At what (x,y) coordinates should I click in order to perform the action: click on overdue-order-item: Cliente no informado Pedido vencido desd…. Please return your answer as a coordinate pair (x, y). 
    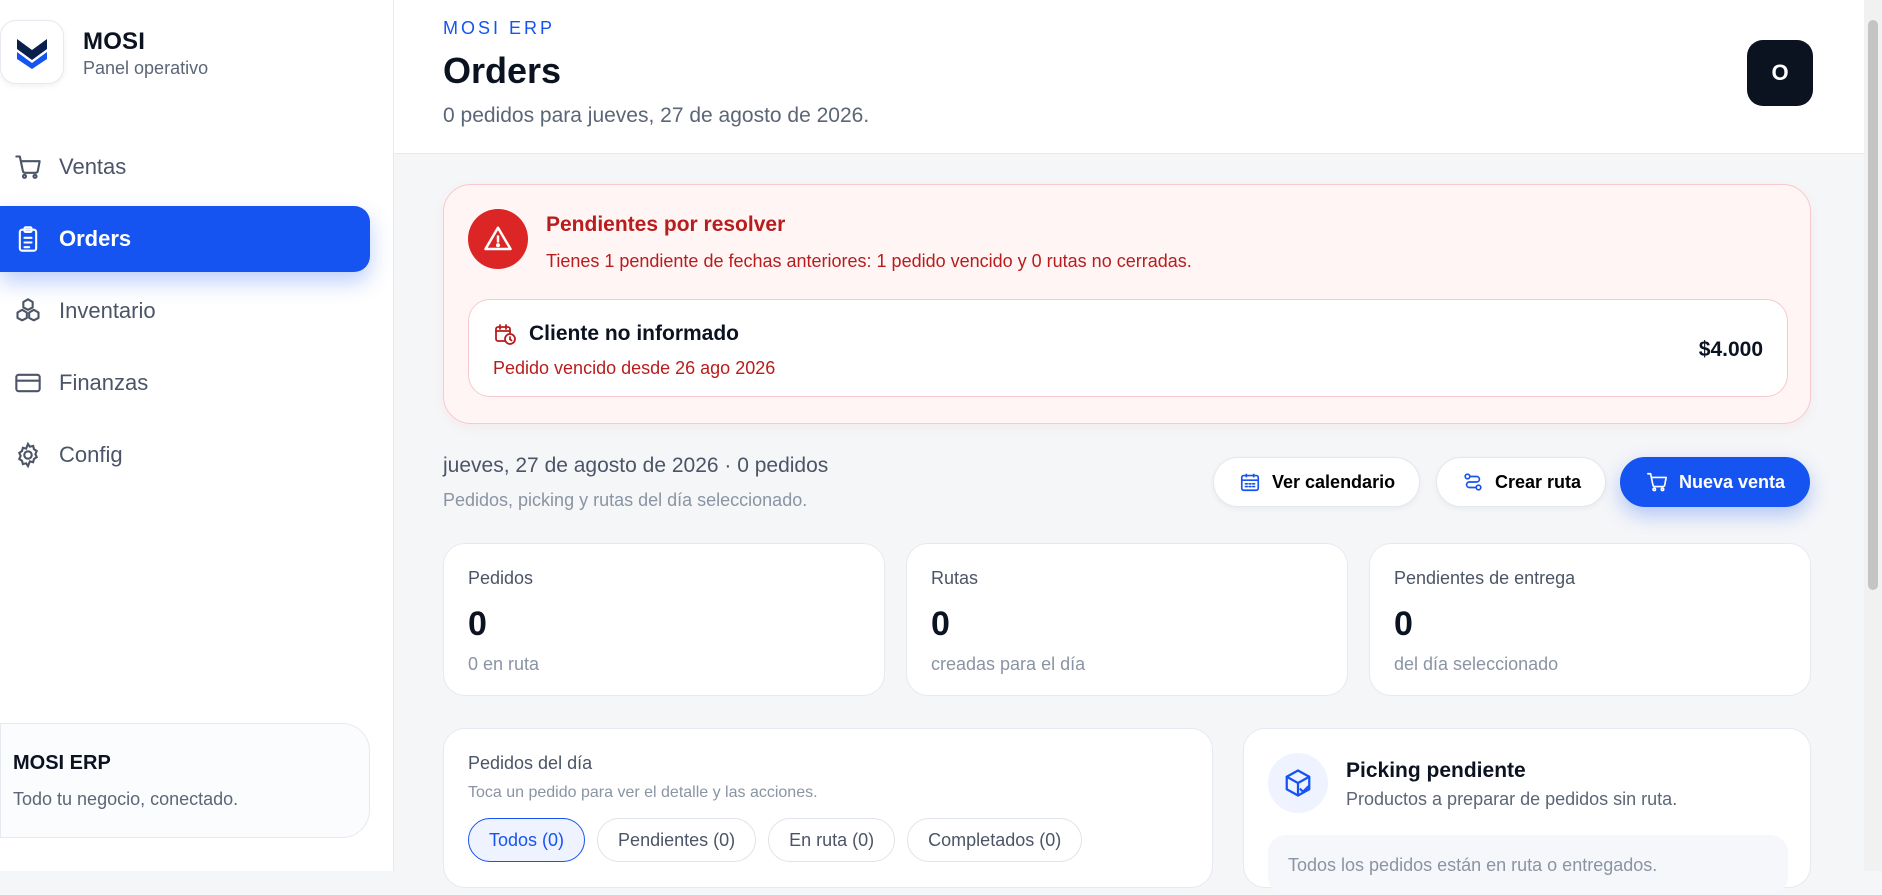
    Looking at the image, I should click on (1128, 348).